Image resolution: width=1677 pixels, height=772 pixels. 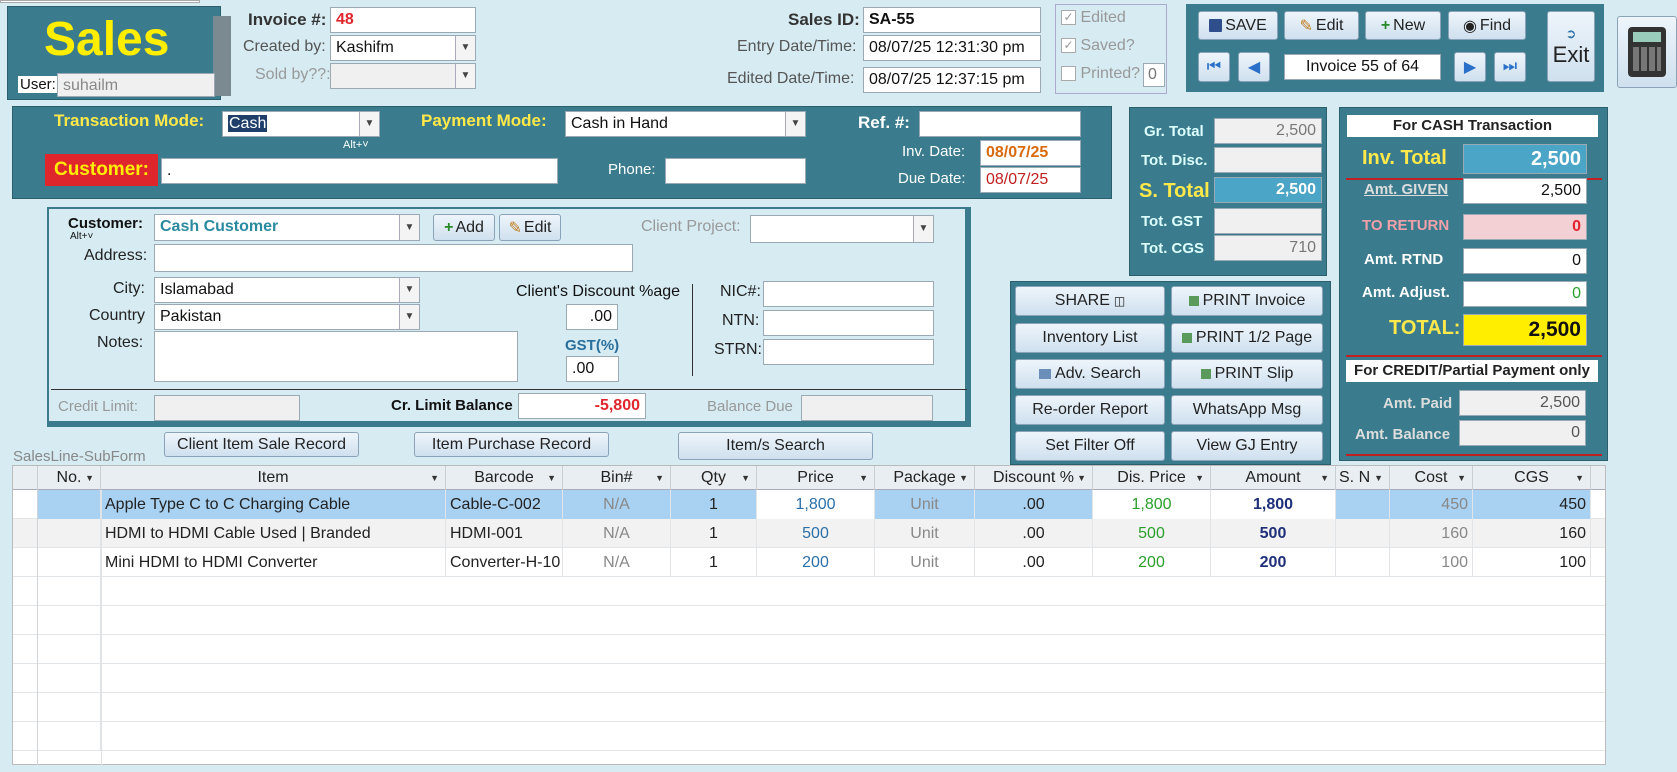 I want to click on cell-dis-price: 200, so click(x=1152, y=562).